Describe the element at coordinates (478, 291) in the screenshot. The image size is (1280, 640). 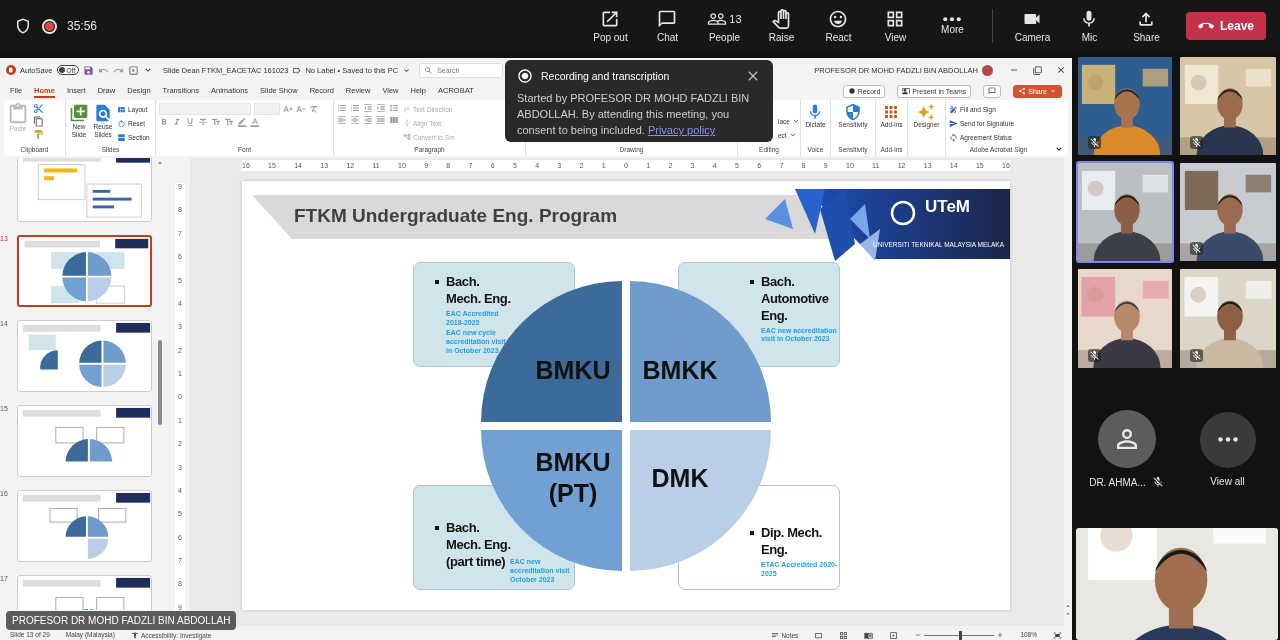
I see `program-name: Bach. Mech. Eng.` at that location.